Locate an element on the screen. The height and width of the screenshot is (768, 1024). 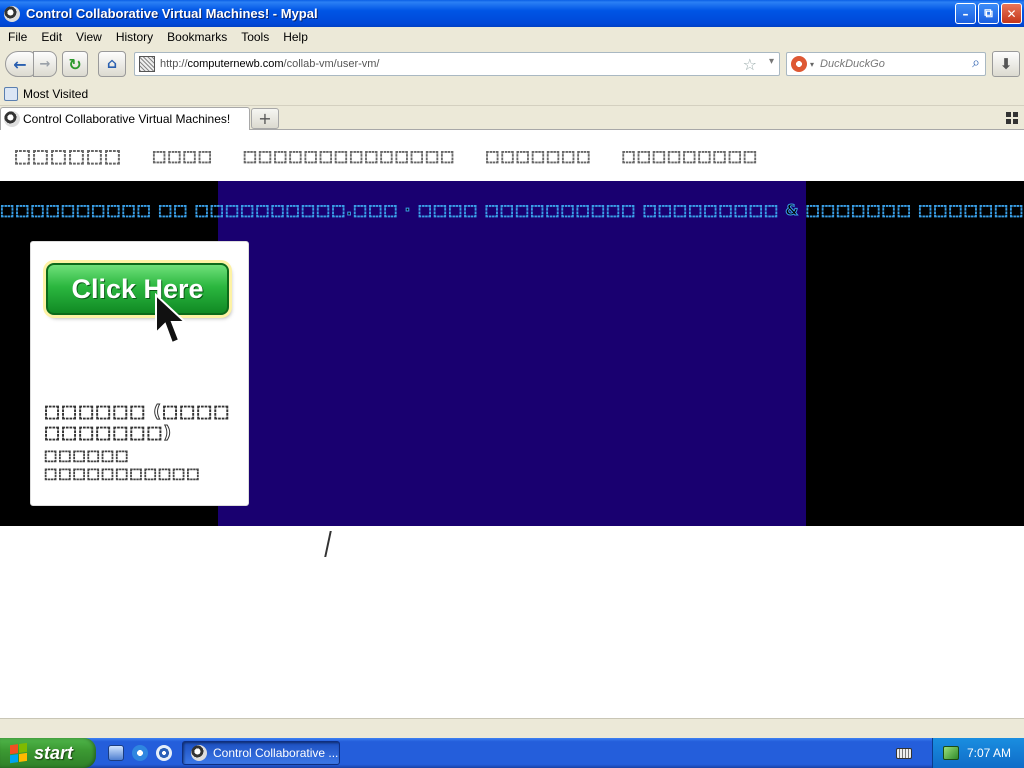
start-label: start is located at coordinates (54, 752).